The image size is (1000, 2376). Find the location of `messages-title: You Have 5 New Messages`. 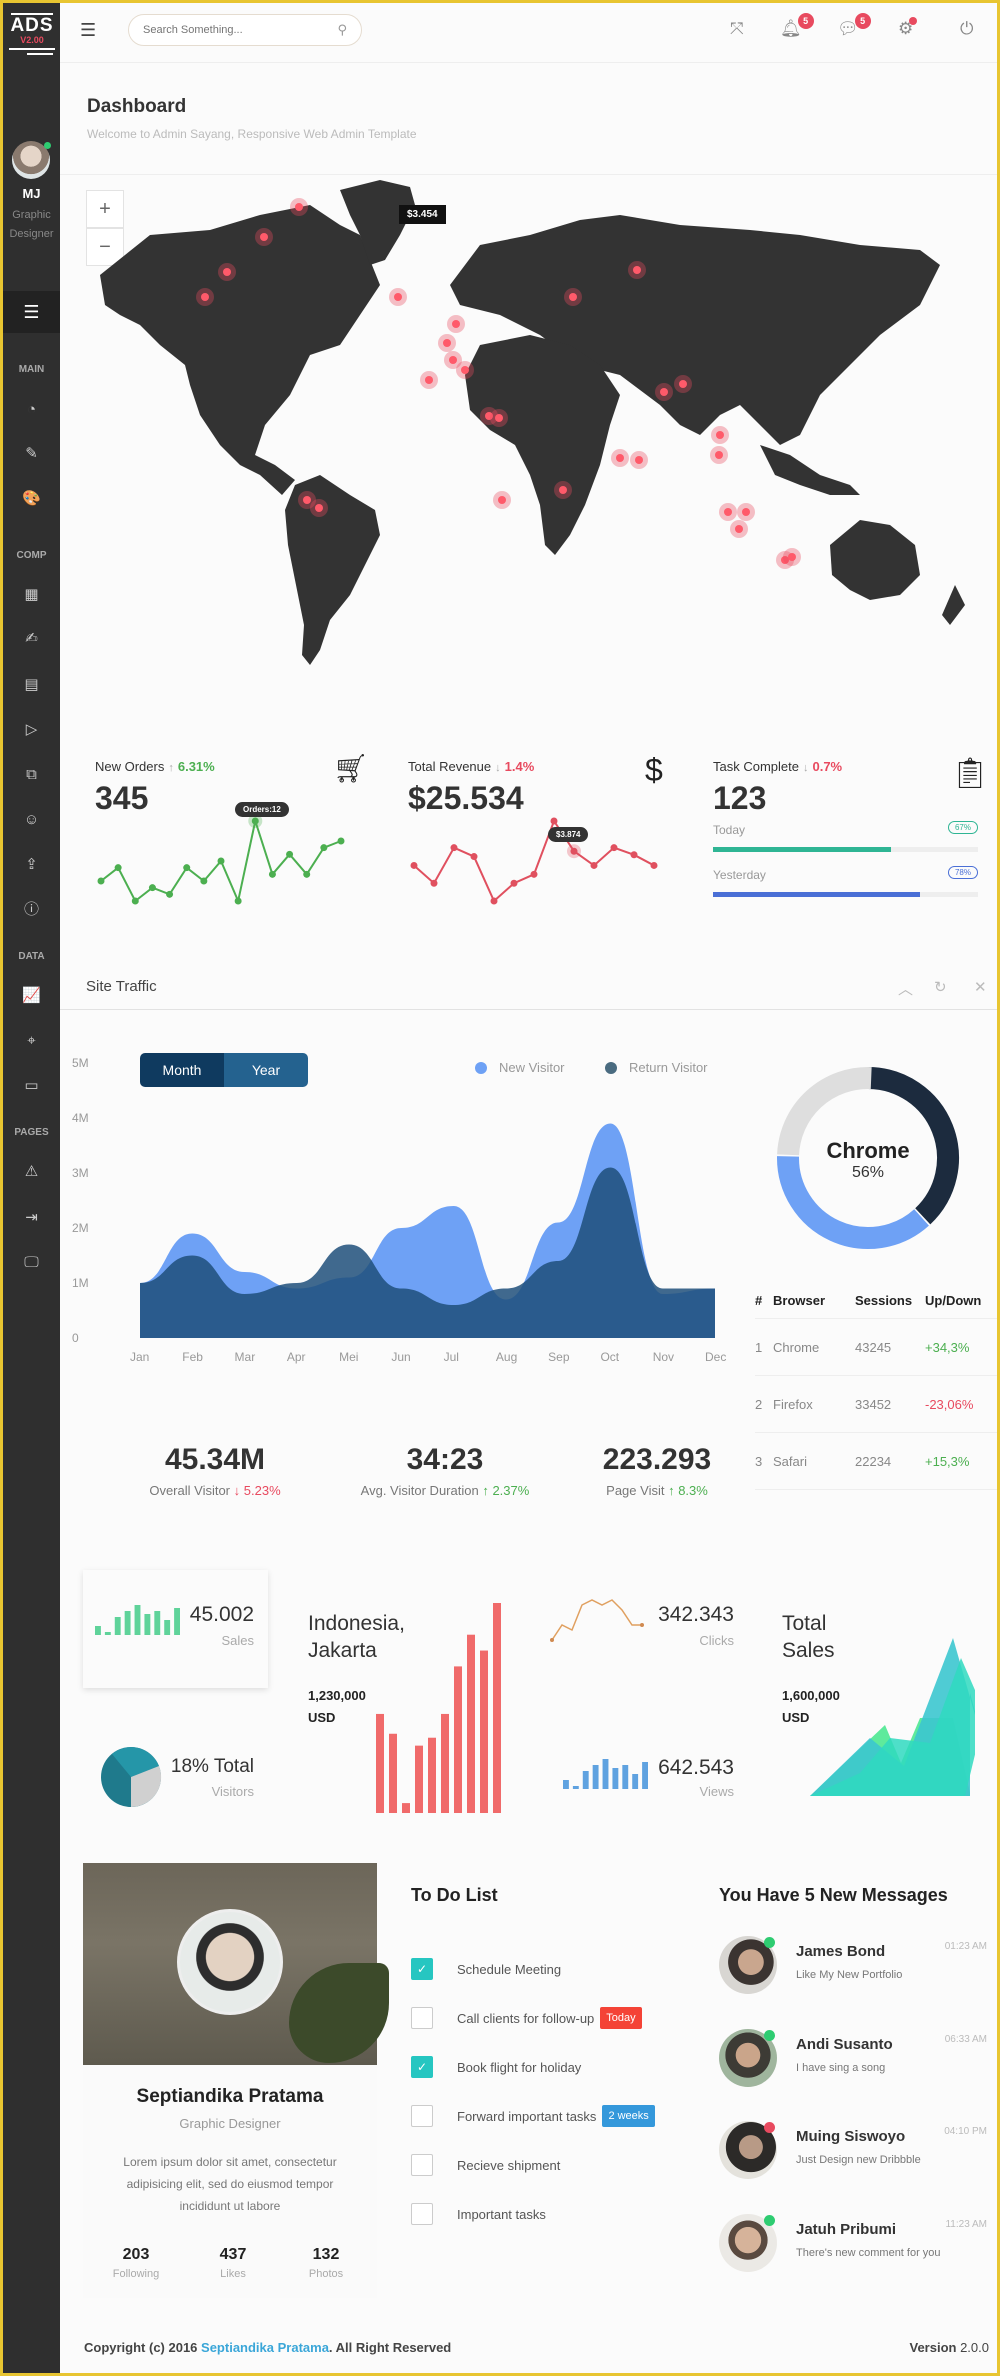

messages-title: You Have 5 New Messages is located at coordinates (833, 1895).